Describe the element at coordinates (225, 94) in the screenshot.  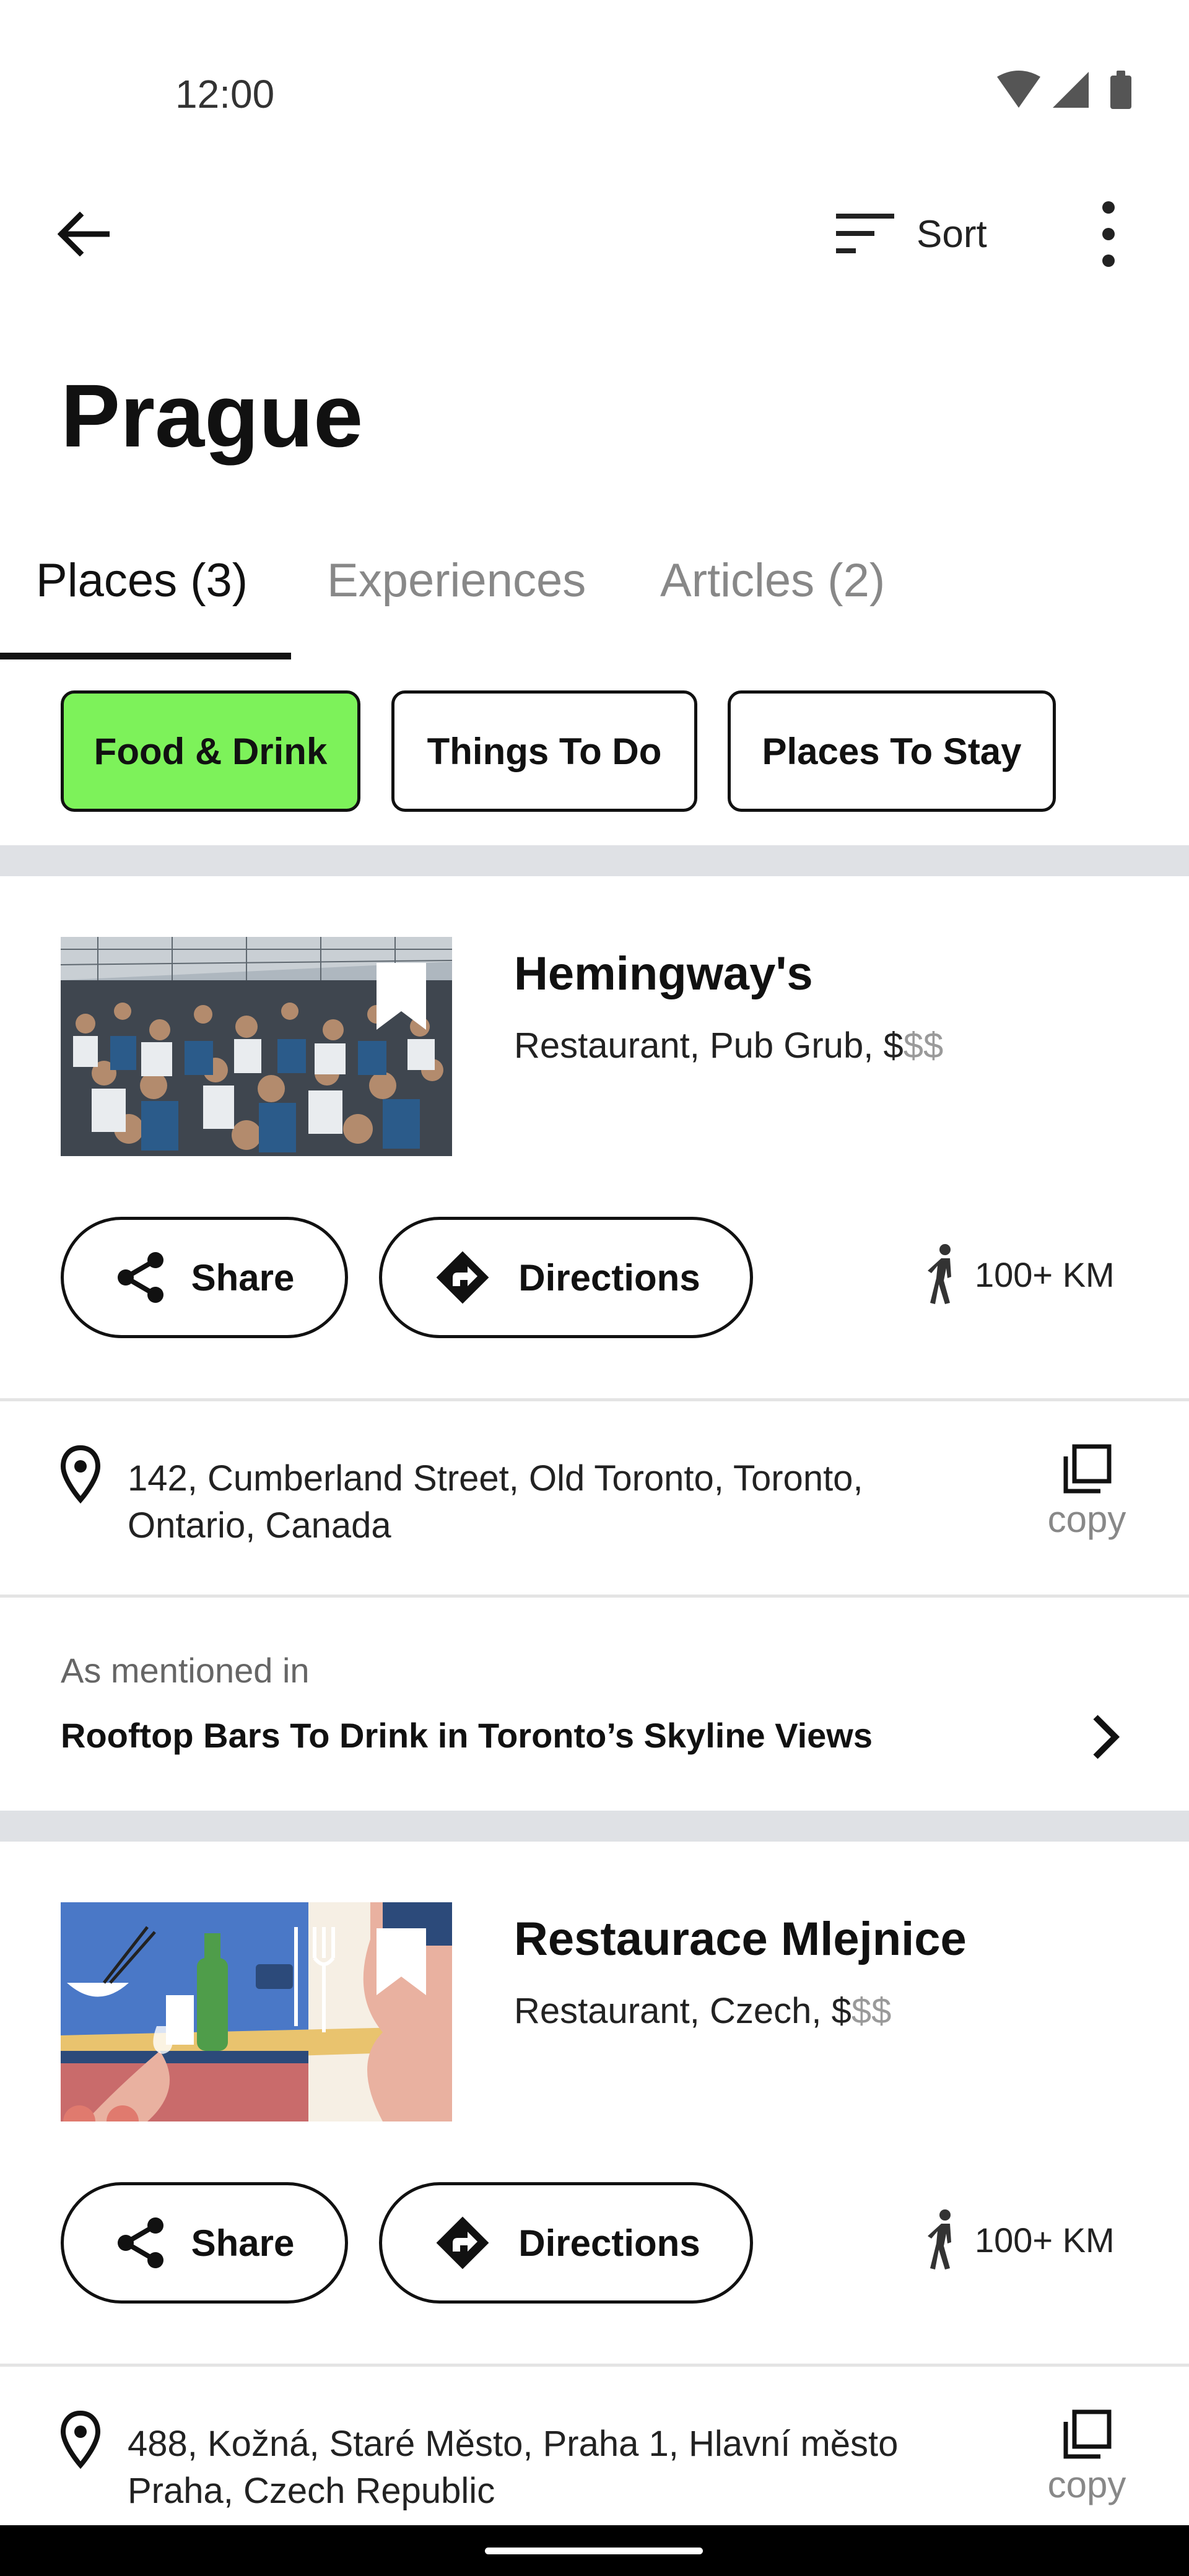
I see `status-time: 12:00` at that location.